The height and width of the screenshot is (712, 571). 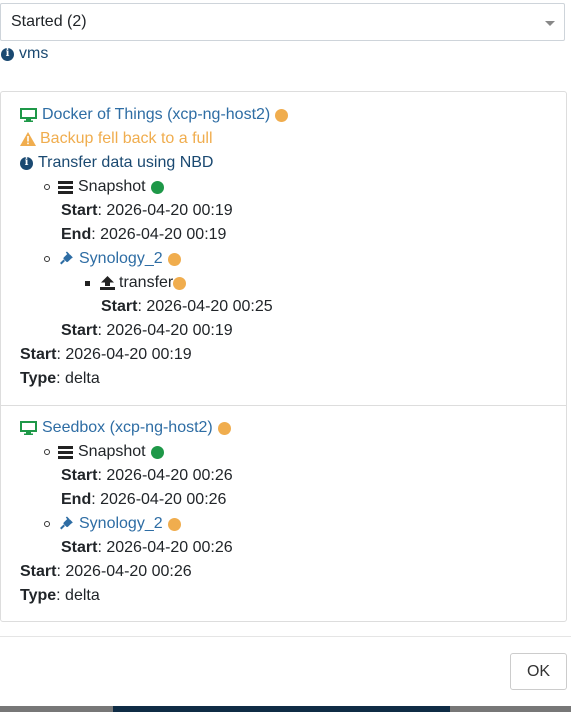 What do you see at coordinates (159, 234) in the screenshot?
I see `end-value: : 2026-04-20 00:19` at bounding box center [159, 234].